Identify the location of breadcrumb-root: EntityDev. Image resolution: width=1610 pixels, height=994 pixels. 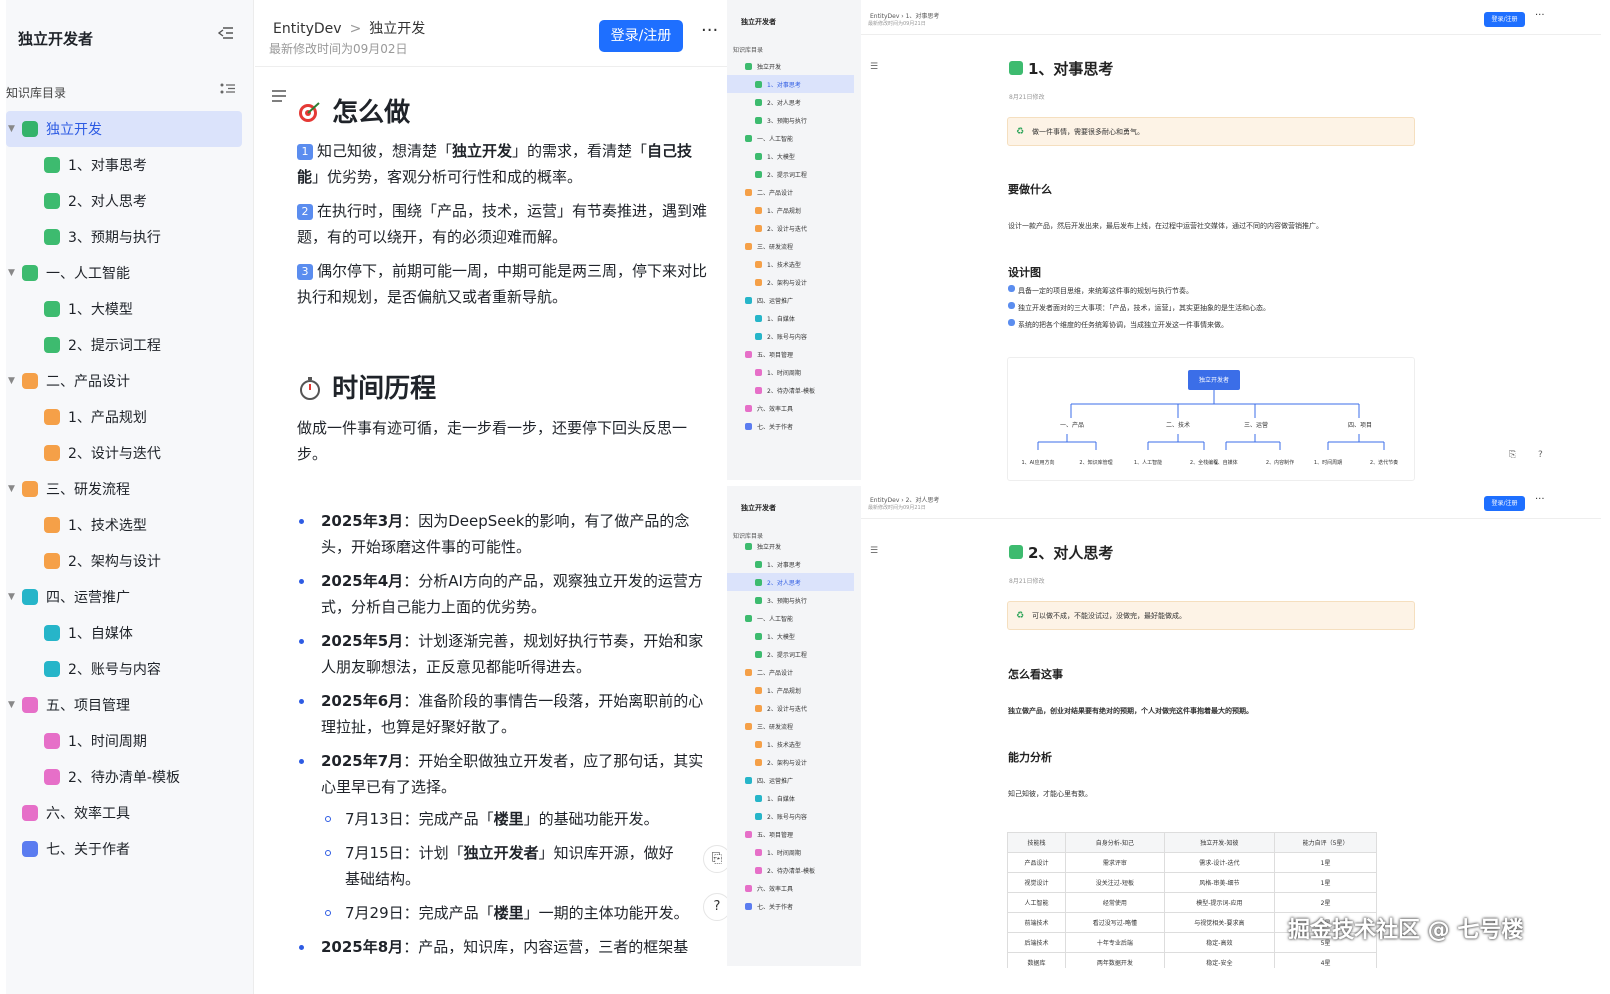
(307, 29).